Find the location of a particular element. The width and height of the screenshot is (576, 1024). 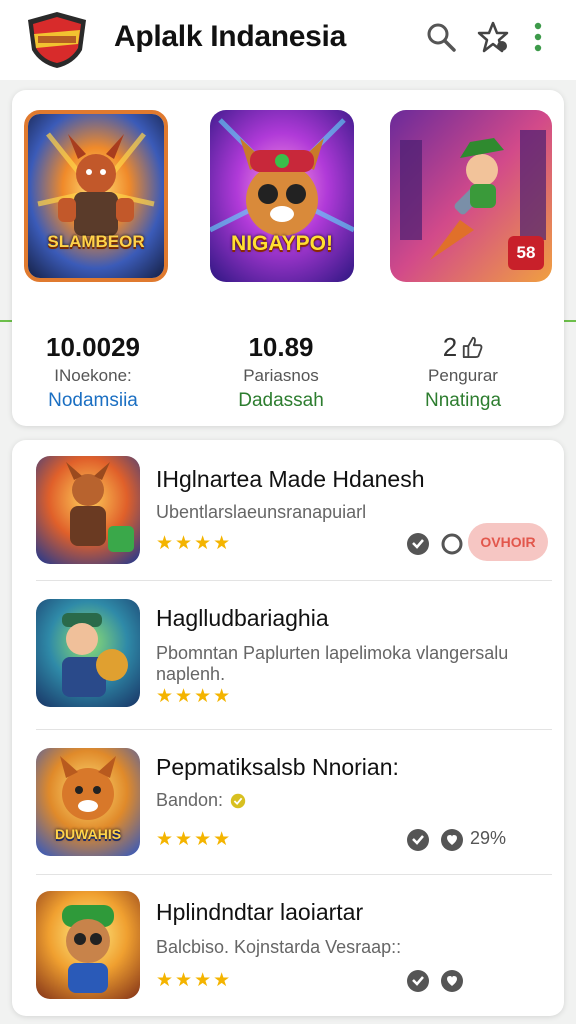

app-subtitle-row: Bandon: is located at coordinates (201, 800).